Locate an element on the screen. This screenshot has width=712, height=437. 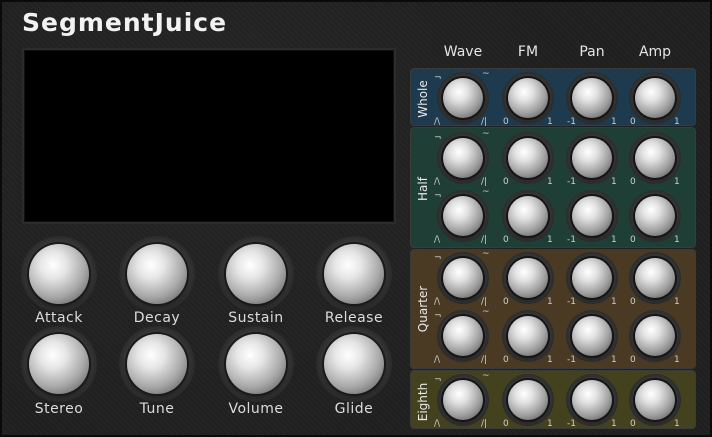
section-label-quarter: Quarter is located at coordinates (423, 309).